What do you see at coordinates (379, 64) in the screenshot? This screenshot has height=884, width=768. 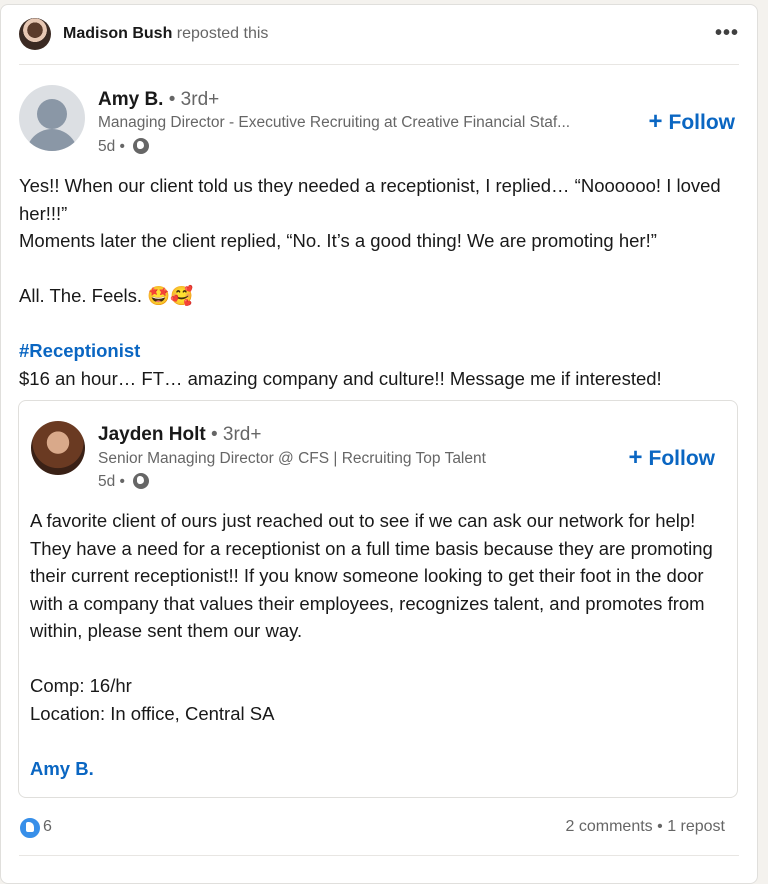 I see `header-divider` at bounding box center [379, 64].